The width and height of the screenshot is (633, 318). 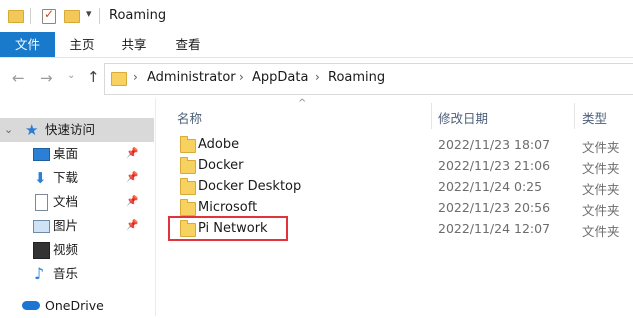 What do you see at coordinates (18, 78) in the screenshot?
I see `back-arrow-icon: ←` at bounding box center [18, 78].